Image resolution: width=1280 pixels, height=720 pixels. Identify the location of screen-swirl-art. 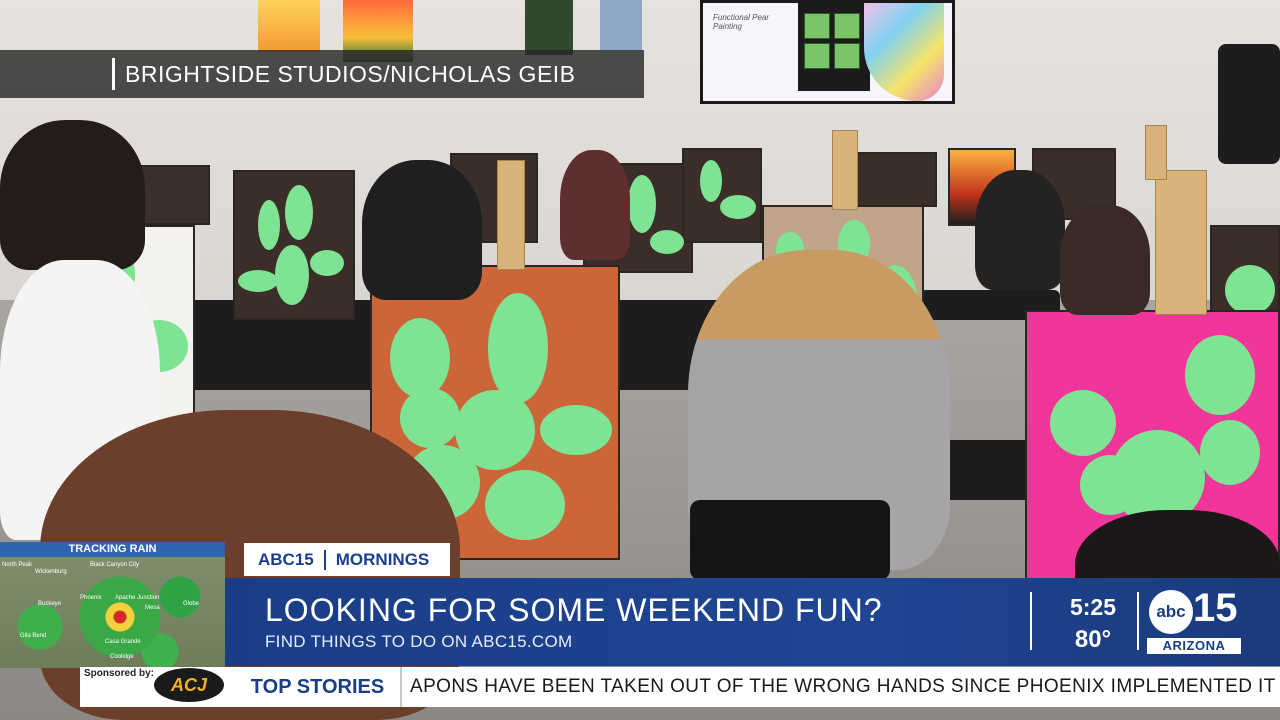
(904, 52).